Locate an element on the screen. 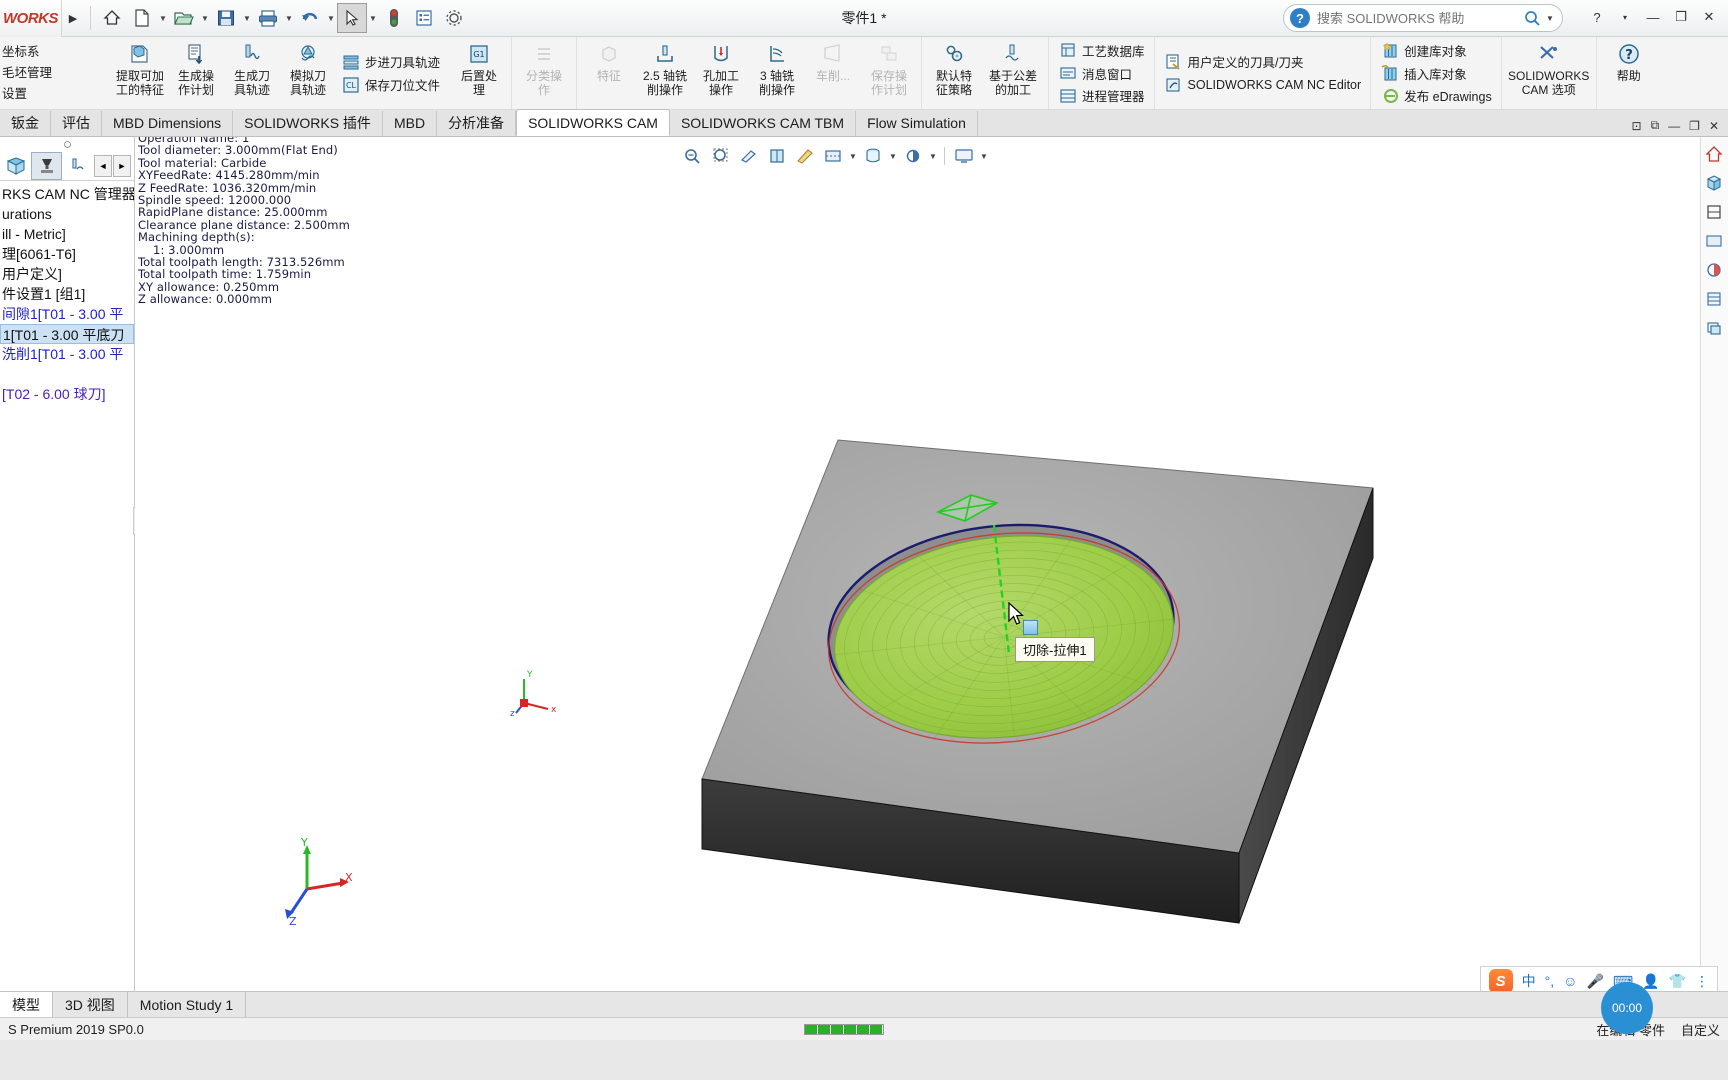 Image resolution: width=1728 pixels, height=1080 pixels. search-dropdown: ▼ is located at coordinates (1550, 18).